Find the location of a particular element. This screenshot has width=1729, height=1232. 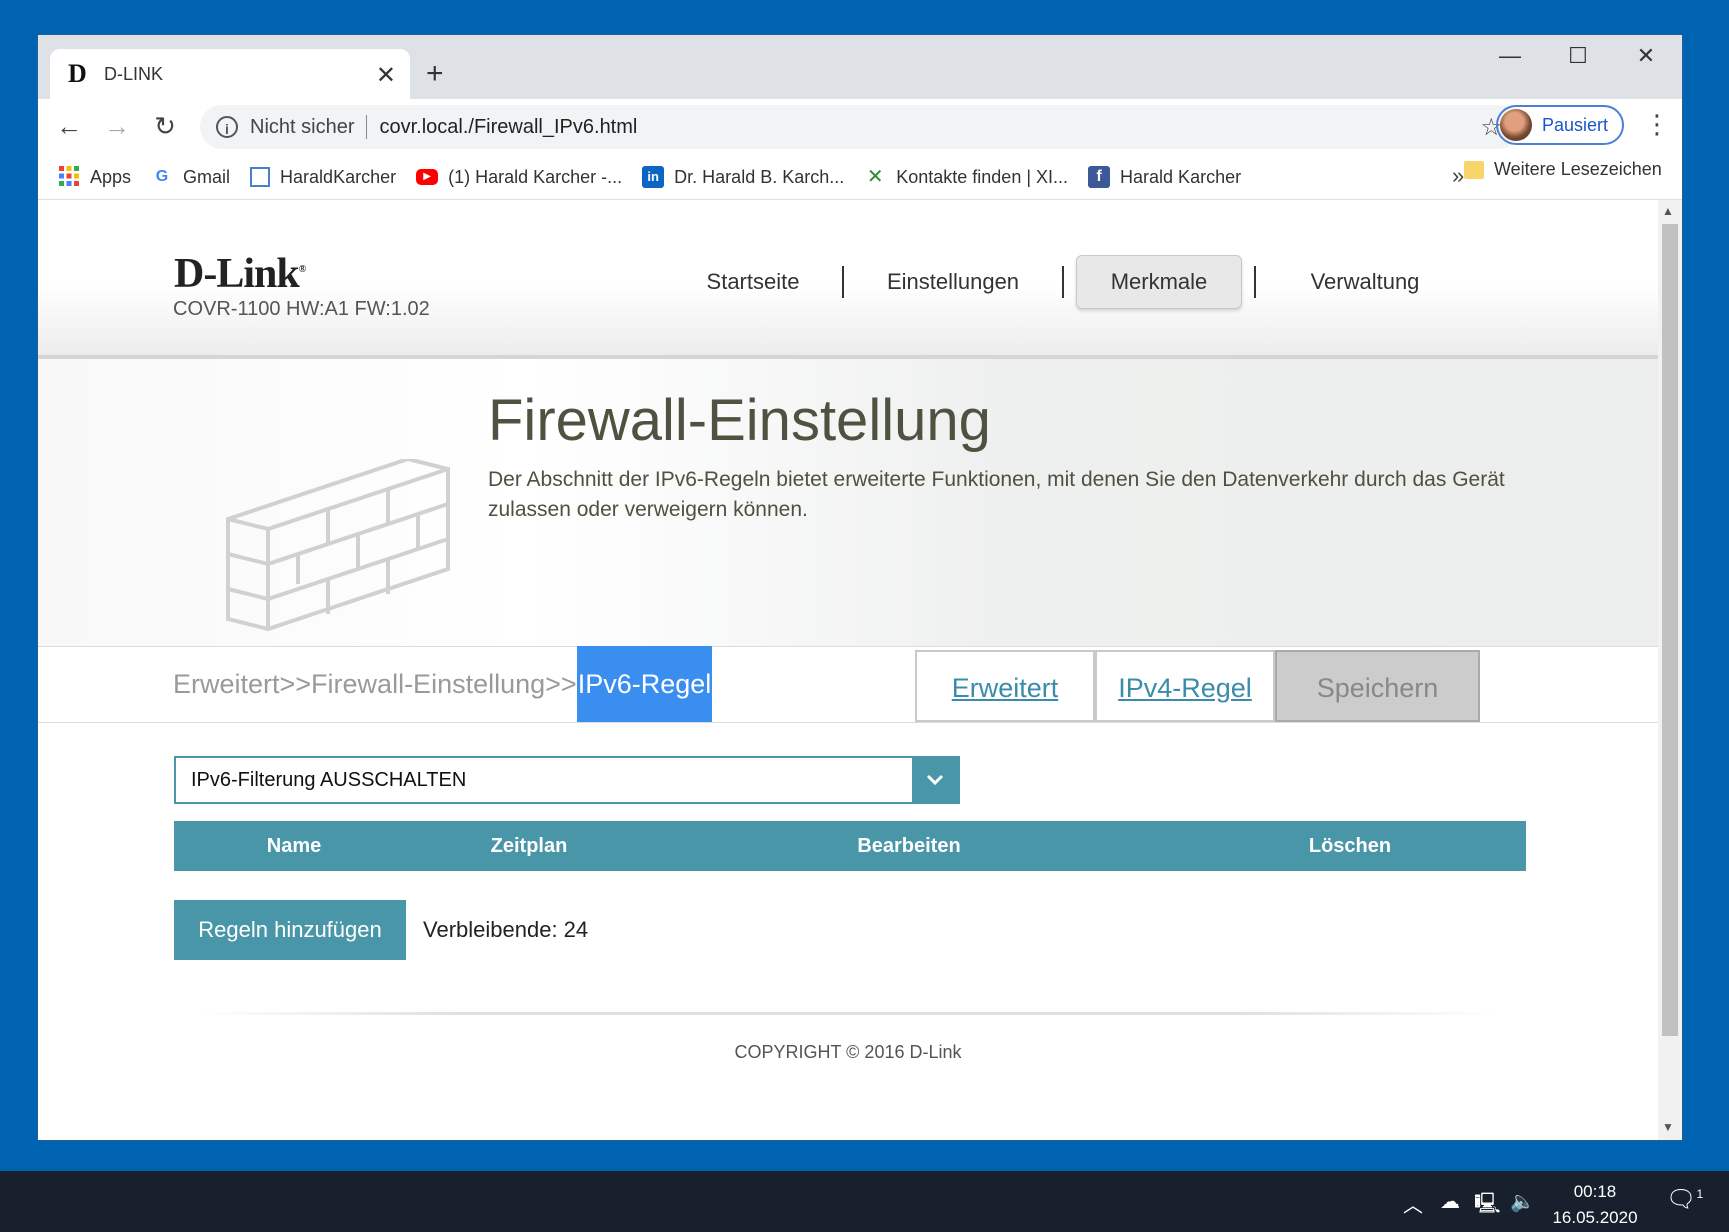

vertical-scrollbar: ▲ ▼ is located at coordinates (1670, 670).